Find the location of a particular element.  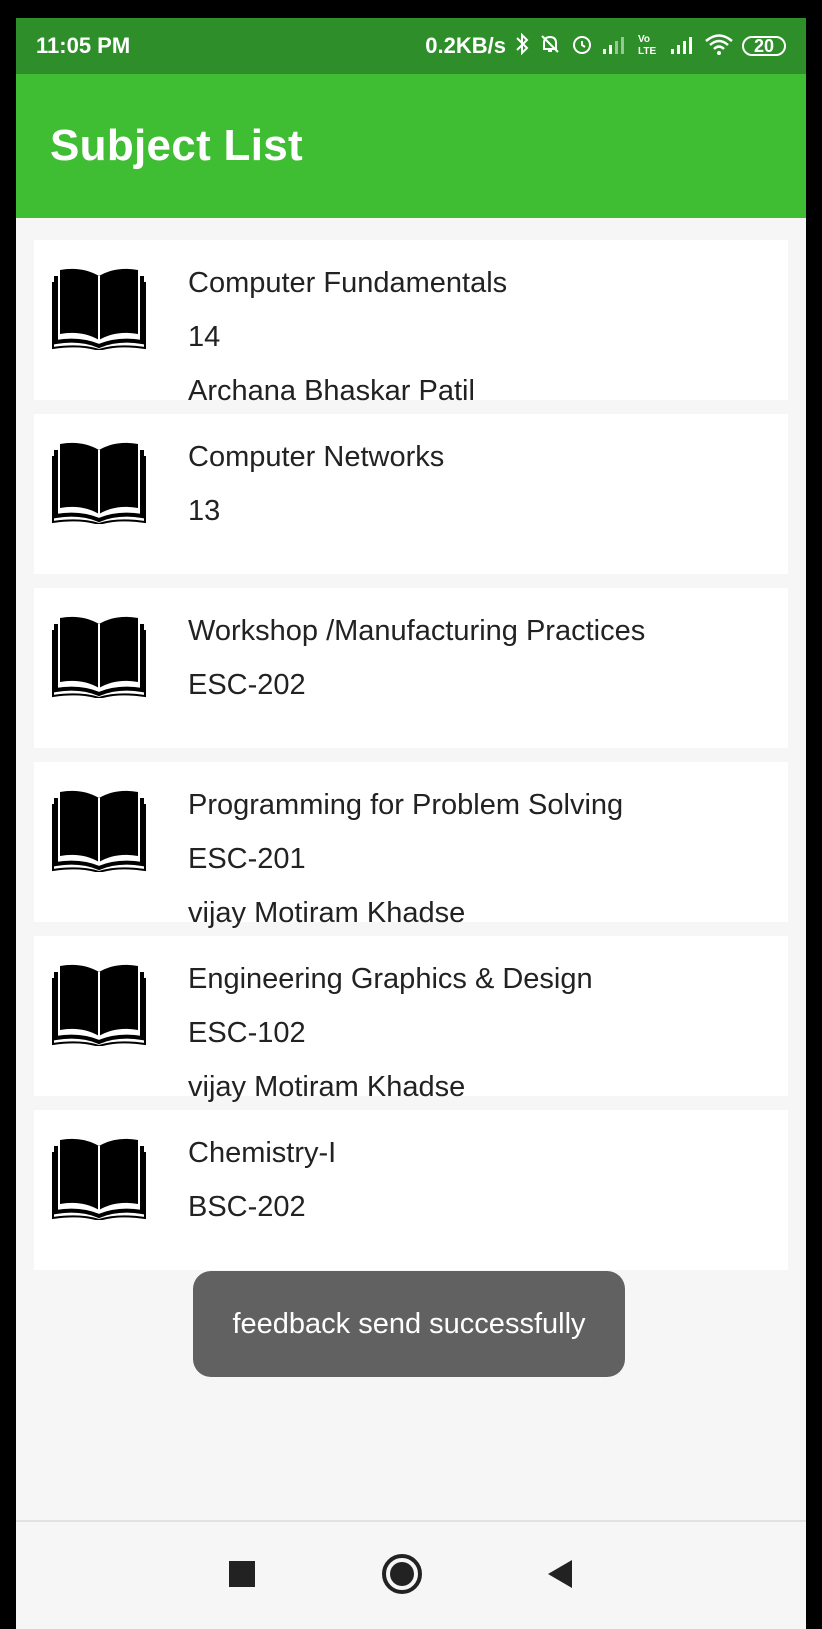

volte-lte-icon: Vo LTE is located at coordinates (649, 46).